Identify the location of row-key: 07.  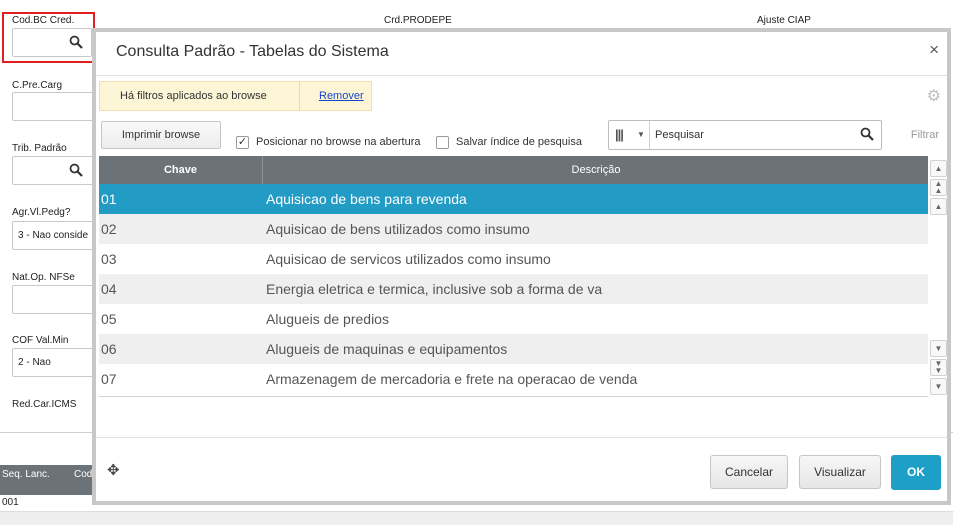
(109, 379).